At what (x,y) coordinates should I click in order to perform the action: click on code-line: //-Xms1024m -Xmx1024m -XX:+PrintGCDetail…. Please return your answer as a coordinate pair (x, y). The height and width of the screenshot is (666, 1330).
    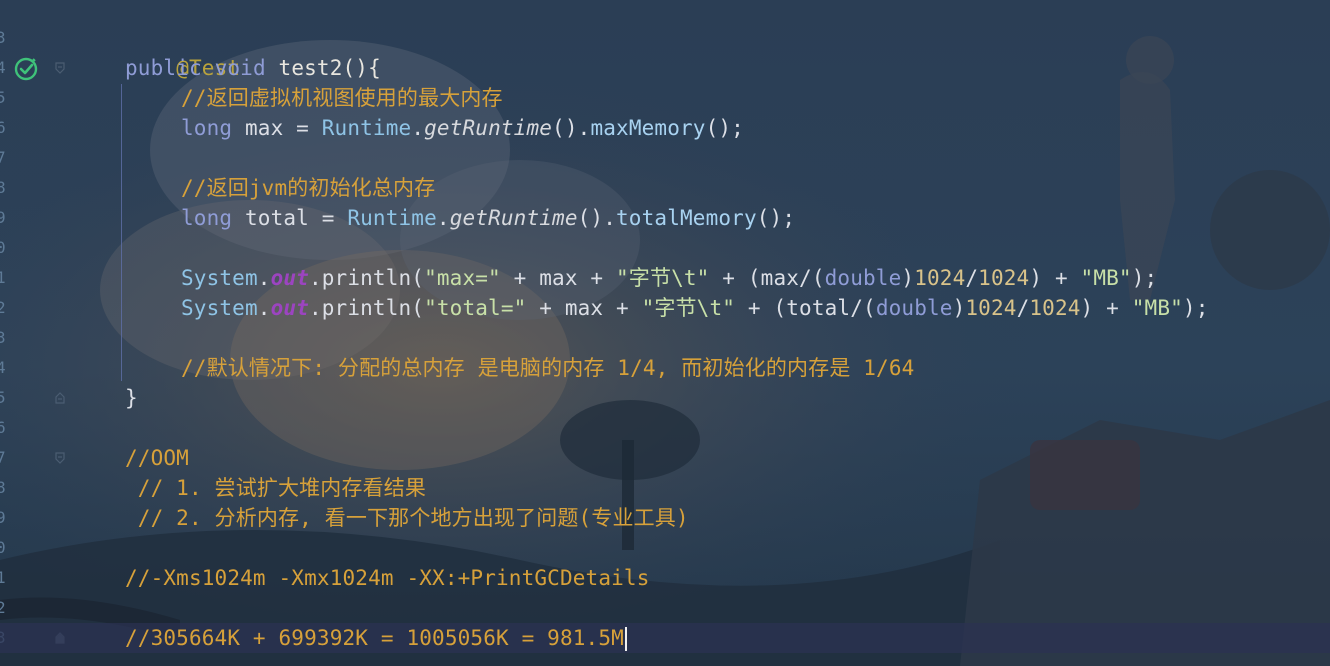
    Looking at the image, I should click on (387, 578).